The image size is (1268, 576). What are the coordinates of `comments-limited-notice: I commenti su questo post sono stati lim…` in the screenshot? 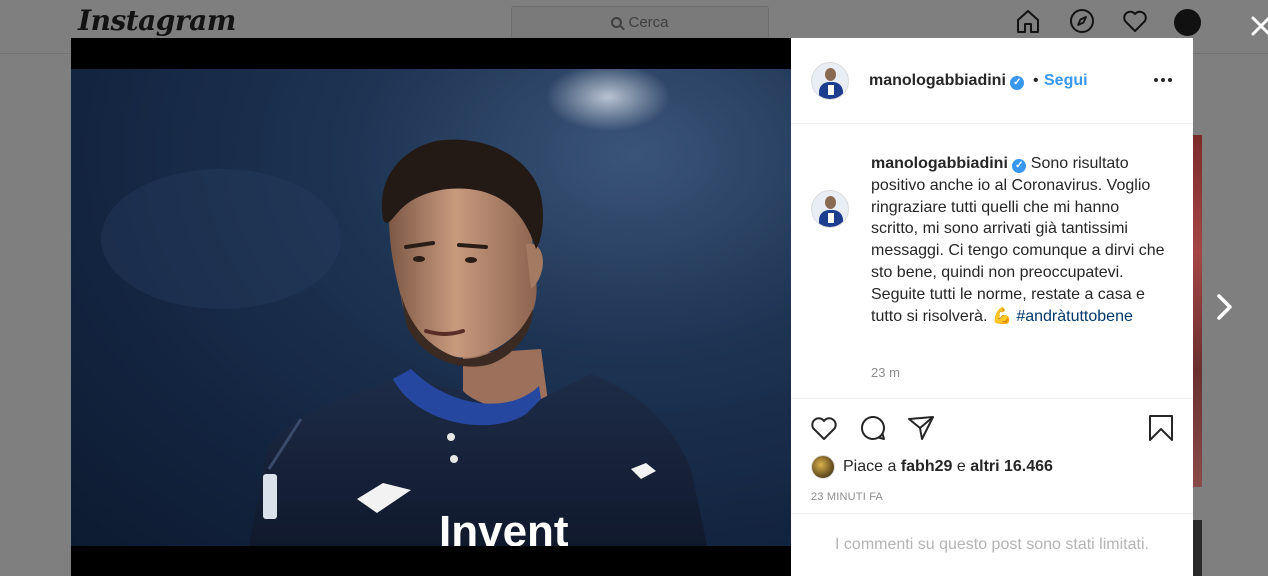 It's located at (992, 544).